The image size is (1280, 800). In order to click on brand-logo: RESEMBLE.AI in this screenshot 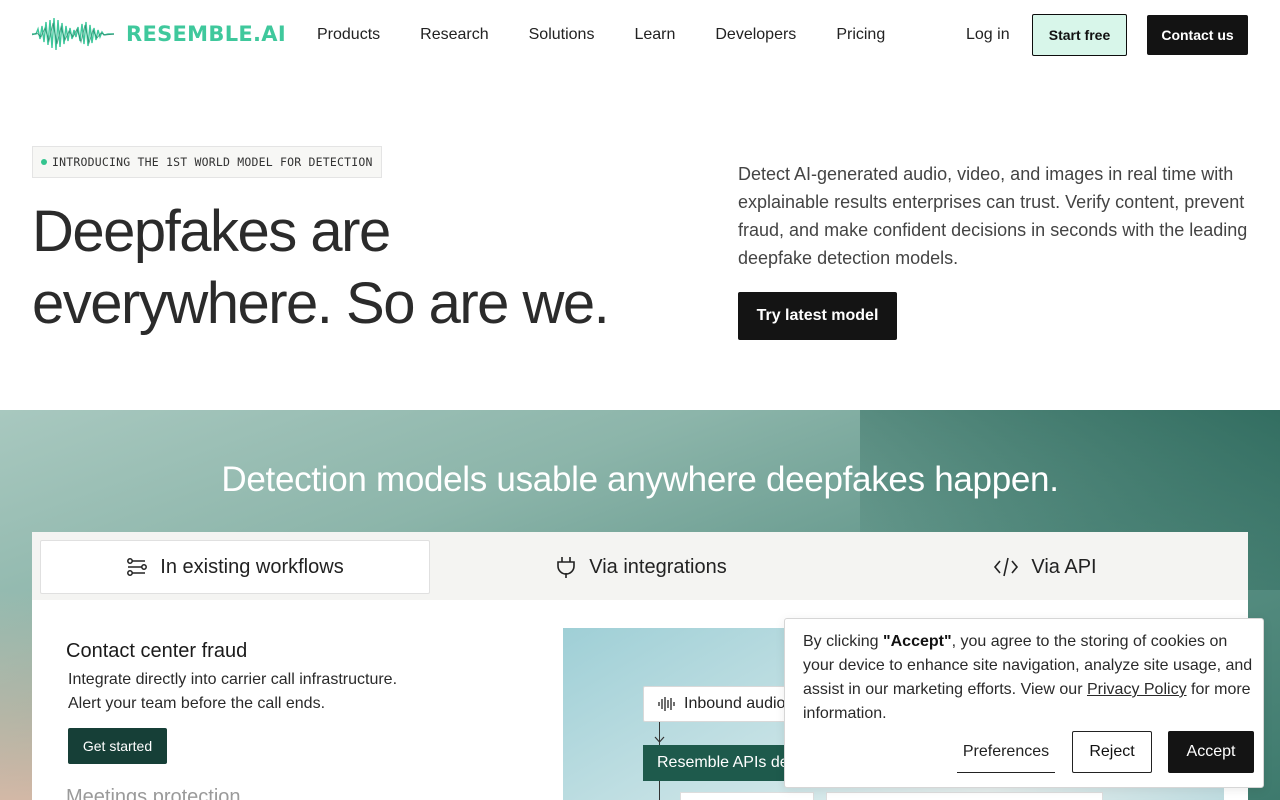, I will do `click(159, 34)`.